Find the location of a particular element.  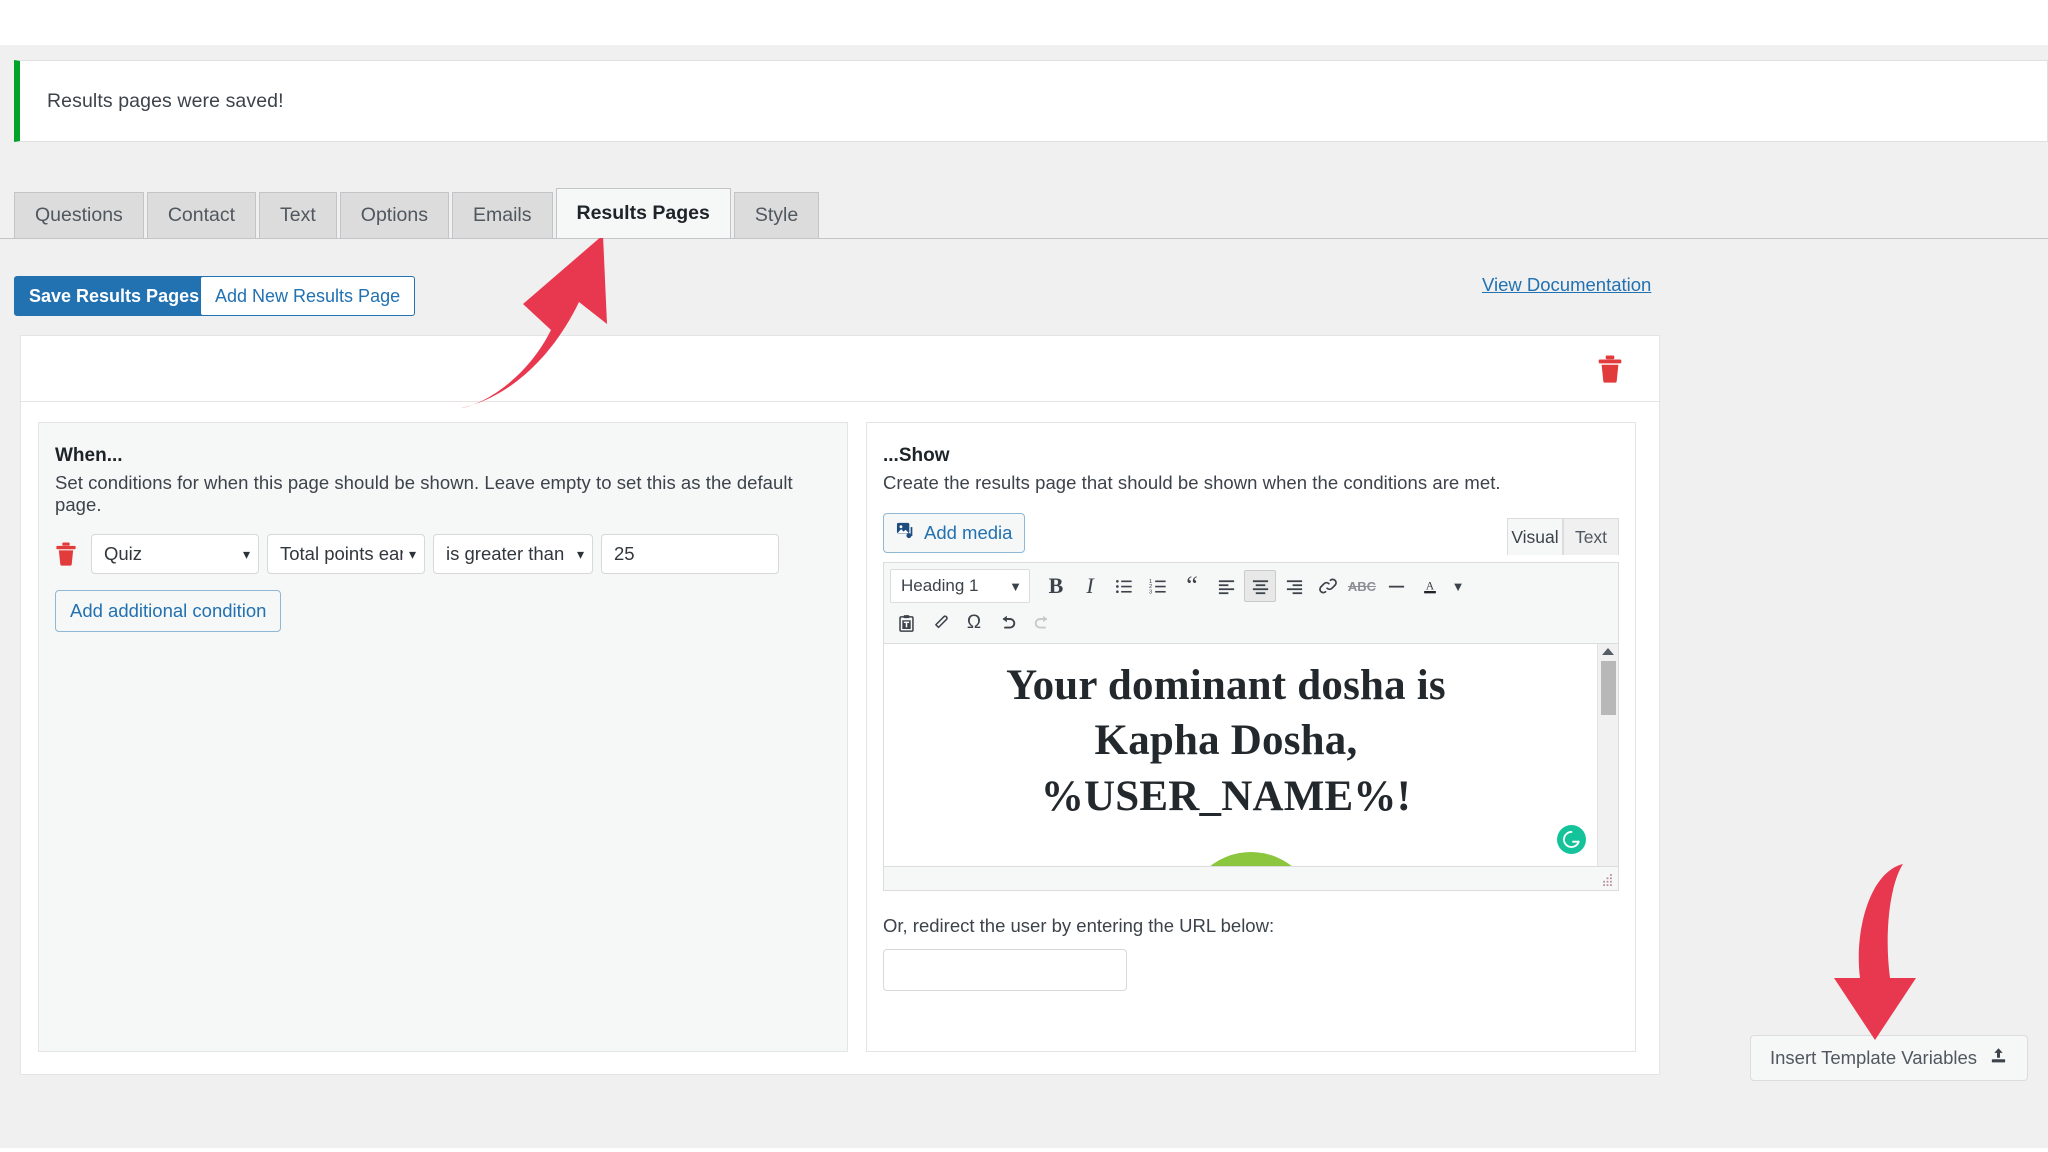

text-color-icon: A is located at coordinates (1430, 586).